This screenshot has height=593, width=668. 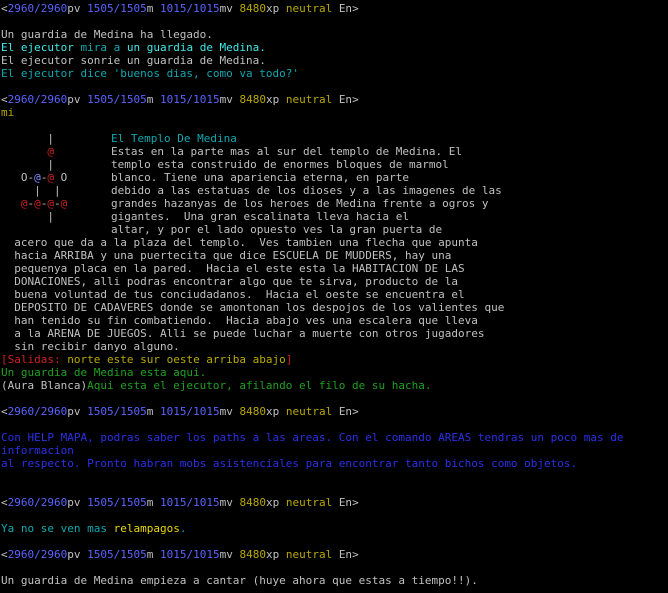 I want to click on minimap-line: @-@-@-@, so click(x=44, y=203).